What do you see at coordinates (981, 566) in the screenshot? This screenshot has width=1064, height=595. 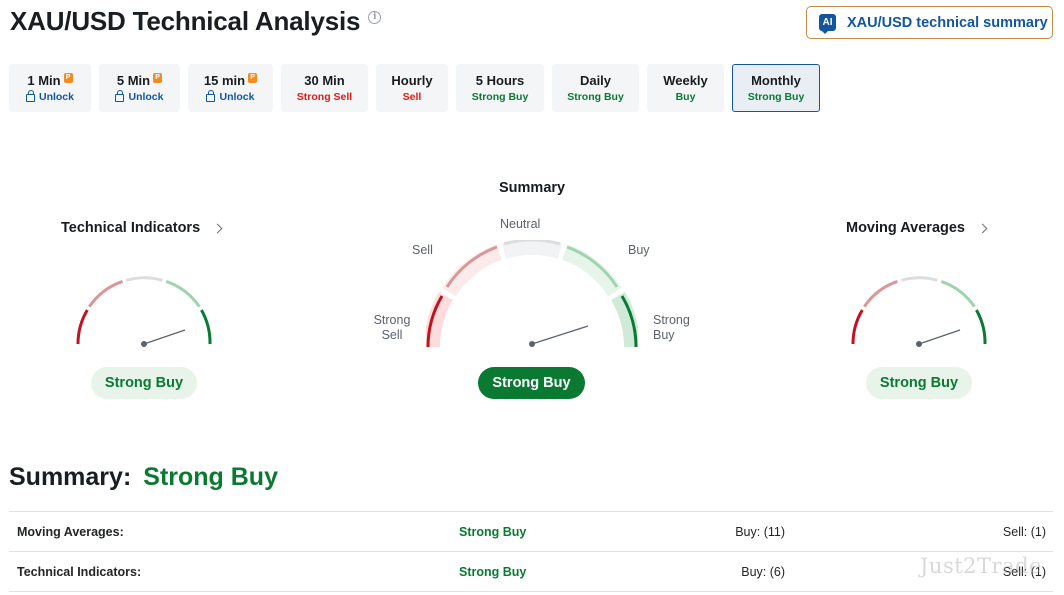 I see `watermark: Just2Trade` at bounding box center [981, 566].